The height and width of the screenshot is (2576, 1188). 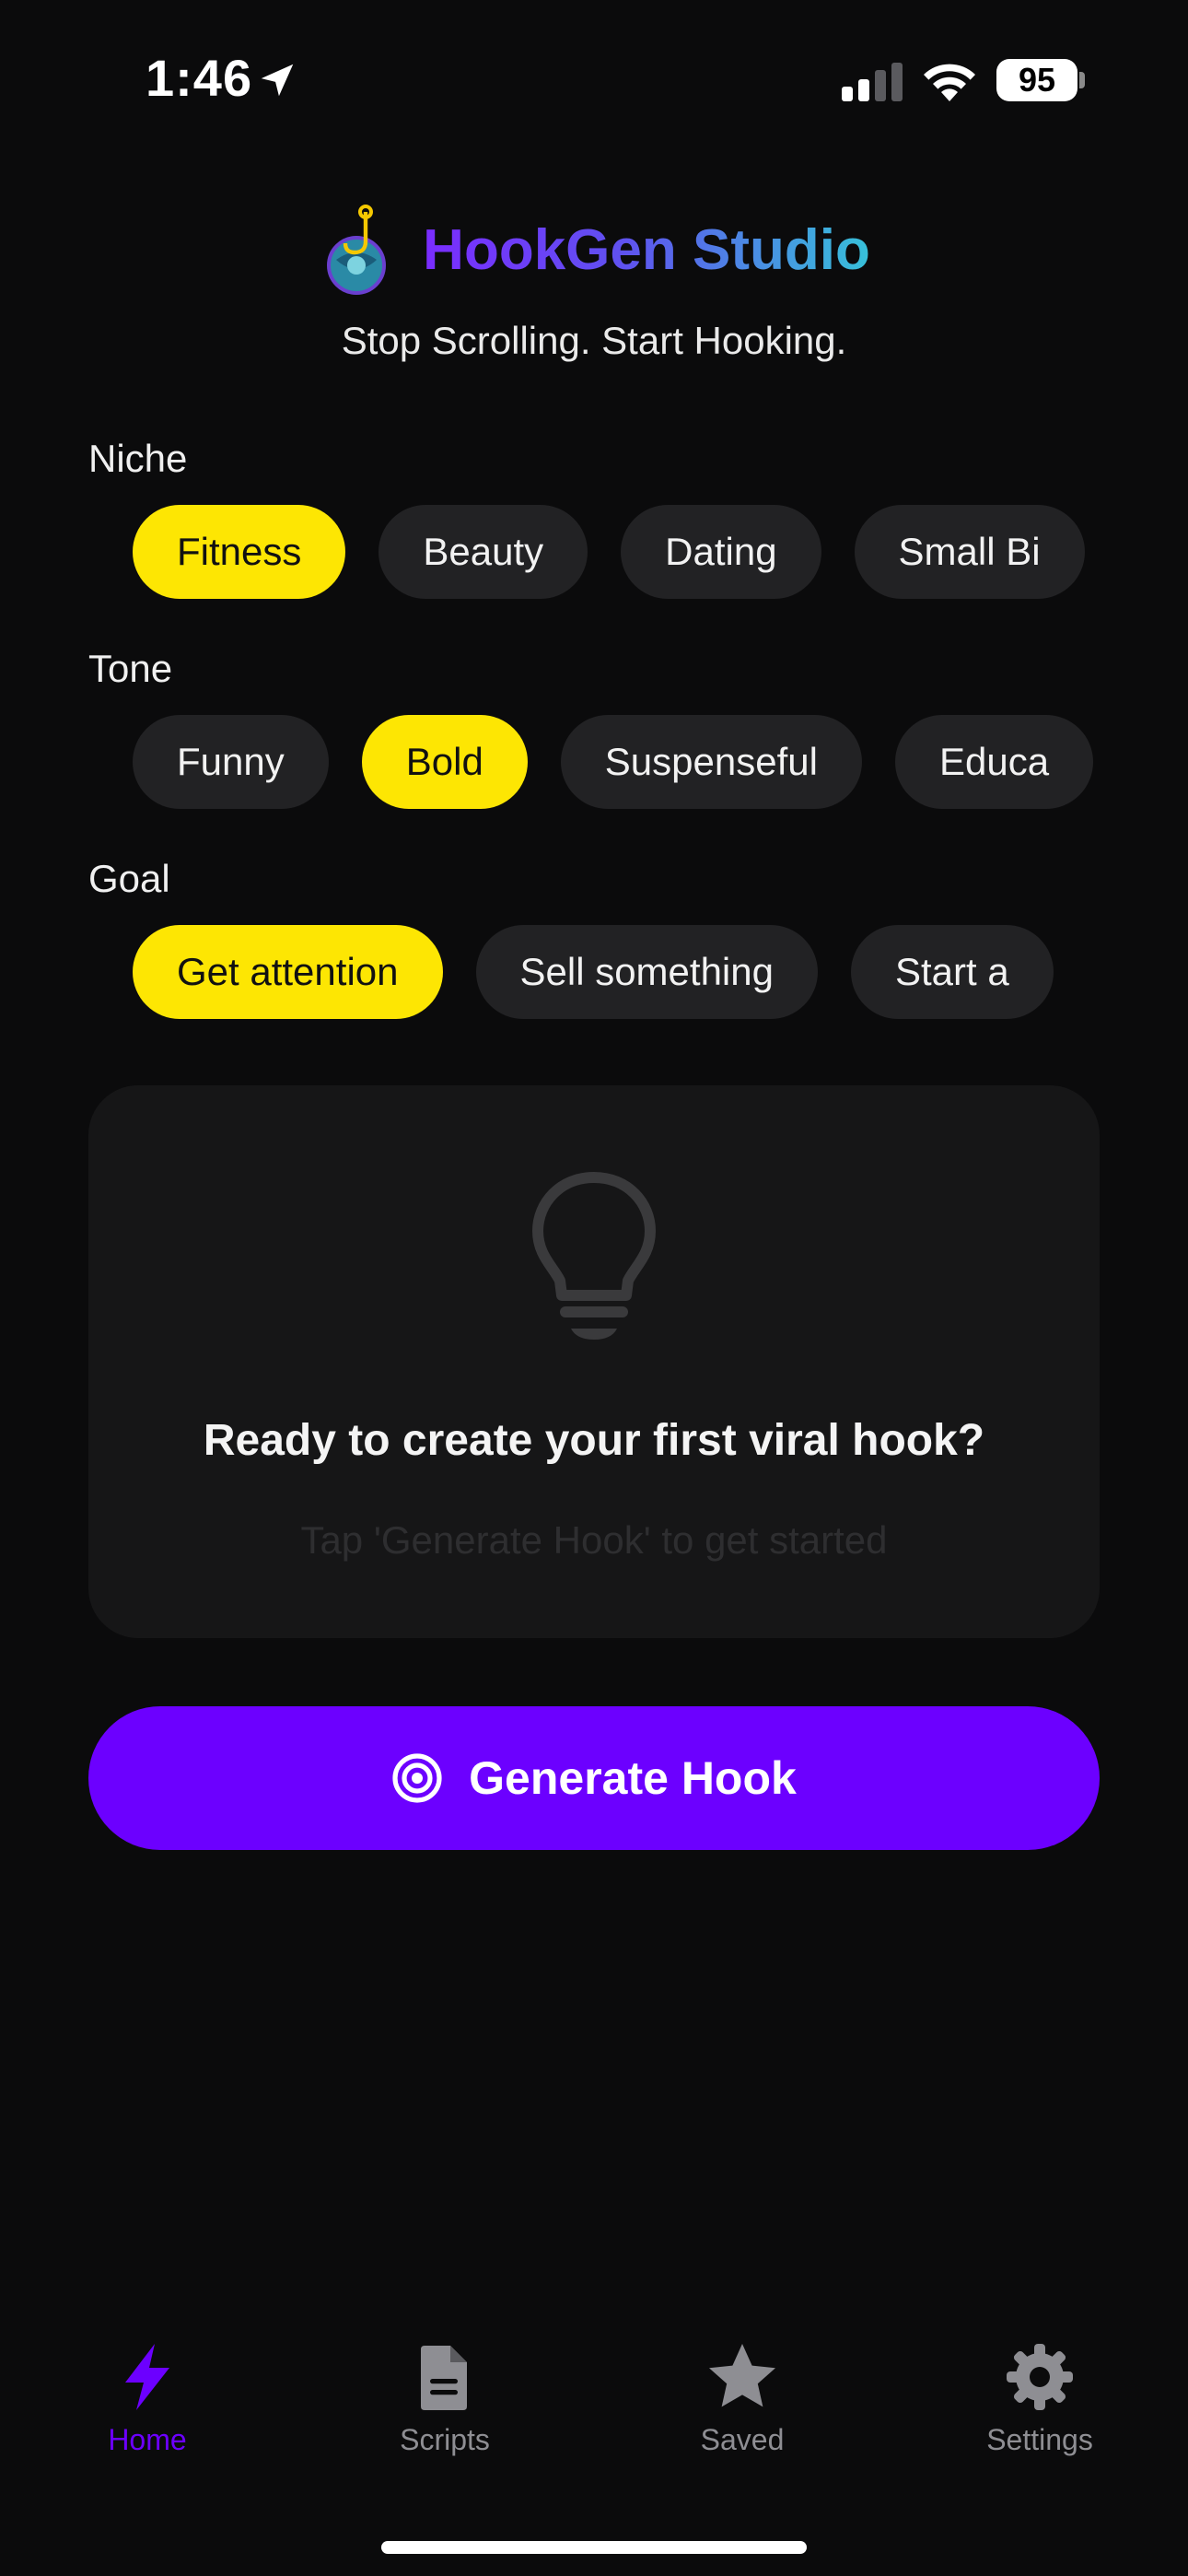 I want to click on goal-chip-get-attention: Get attention, so click(x=288, y=972).